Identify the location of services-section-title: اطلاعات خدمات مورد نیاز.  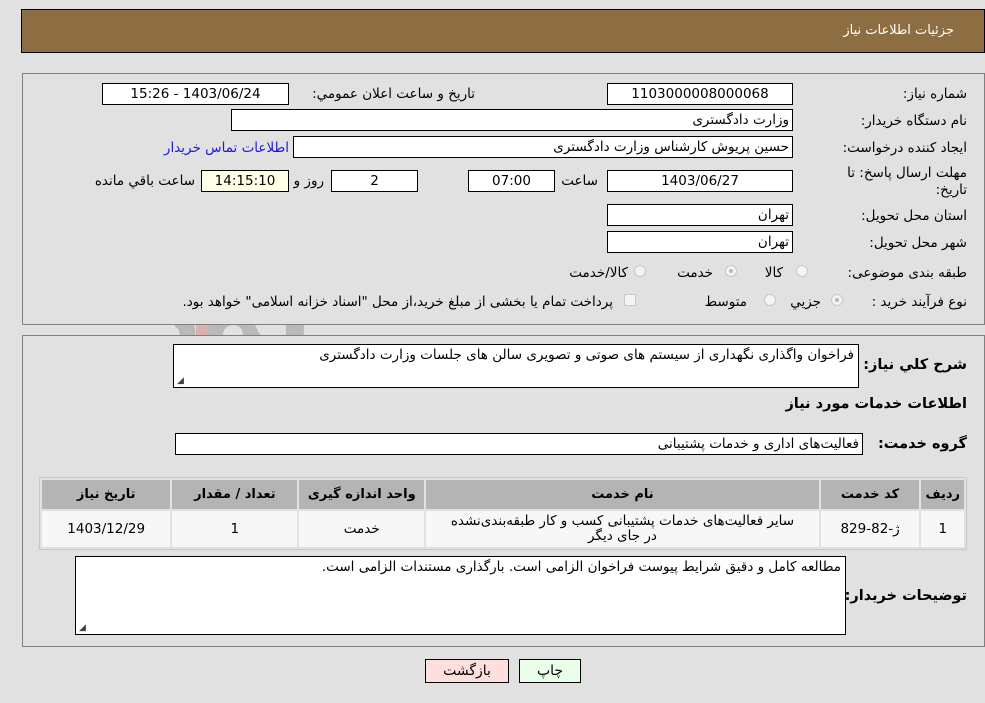
(876, 404).